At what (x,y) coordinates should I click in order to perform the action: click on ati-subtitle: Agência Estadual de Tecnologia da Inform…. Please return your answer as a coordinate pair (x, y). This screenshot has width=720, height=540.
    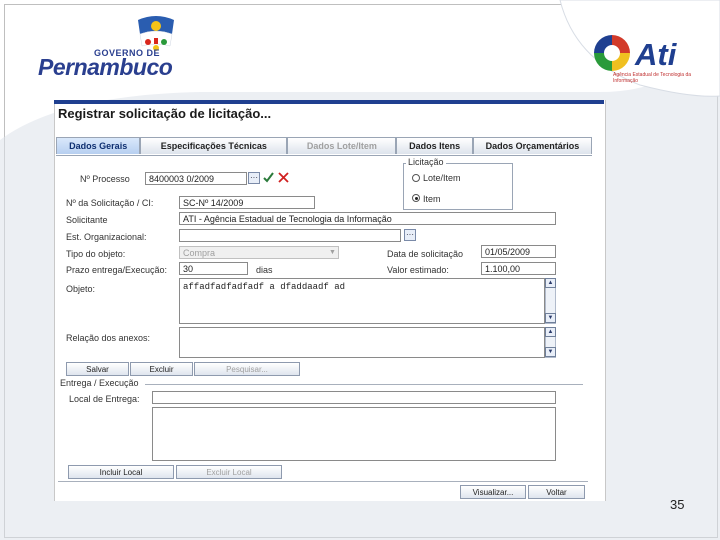
    Looking at the image, I should click on (652, 78).